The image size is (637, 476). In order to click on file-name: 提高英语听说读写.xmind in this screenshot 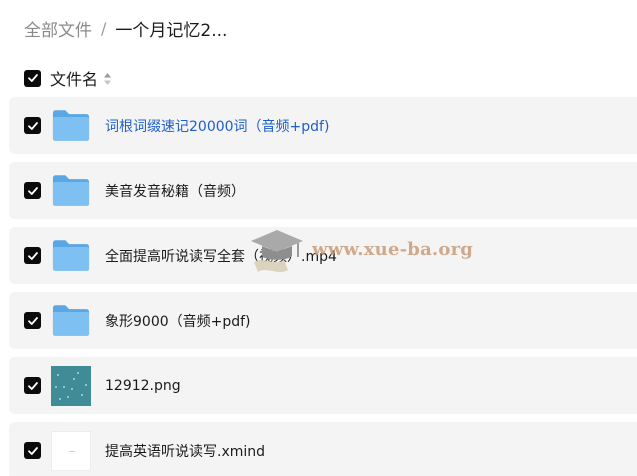, I will do `click(185, 451)`.